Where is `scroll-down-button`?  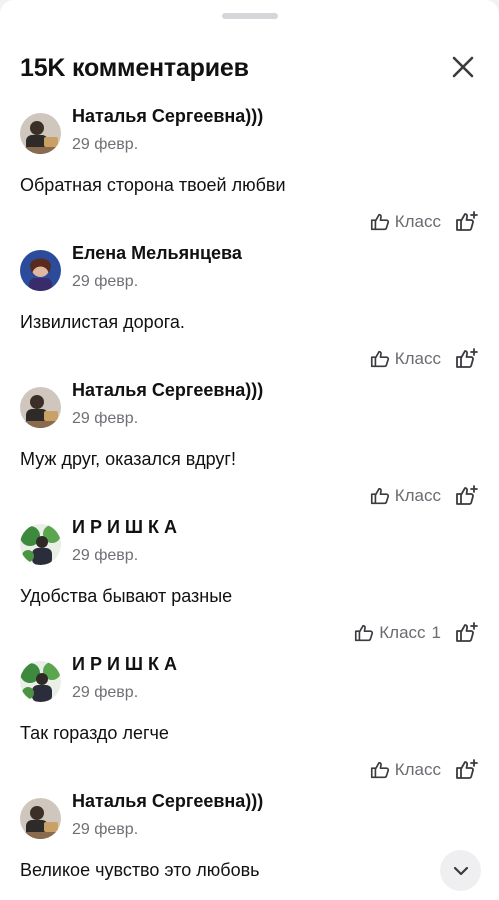
scroll-down-button is located at coordinates (460, 870).